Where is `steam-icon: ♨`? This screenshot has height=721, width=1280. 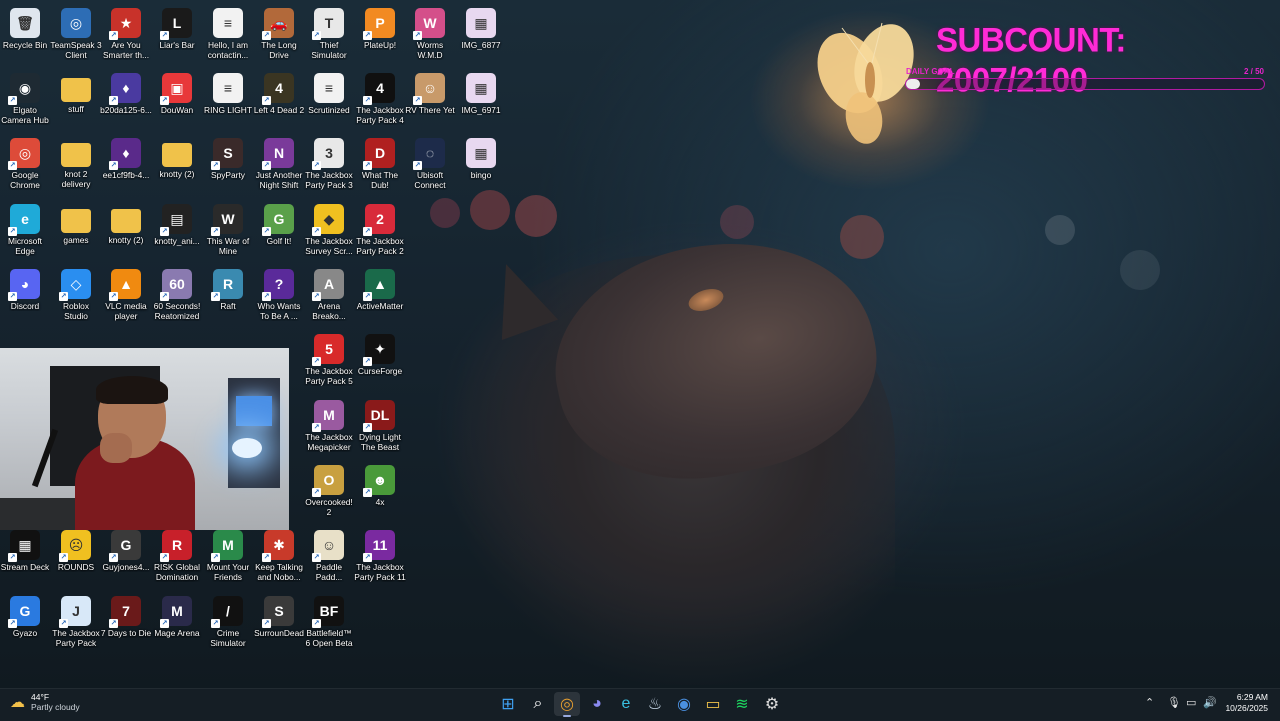 steam-icon: ♨ is located at coordinates (655, 704).